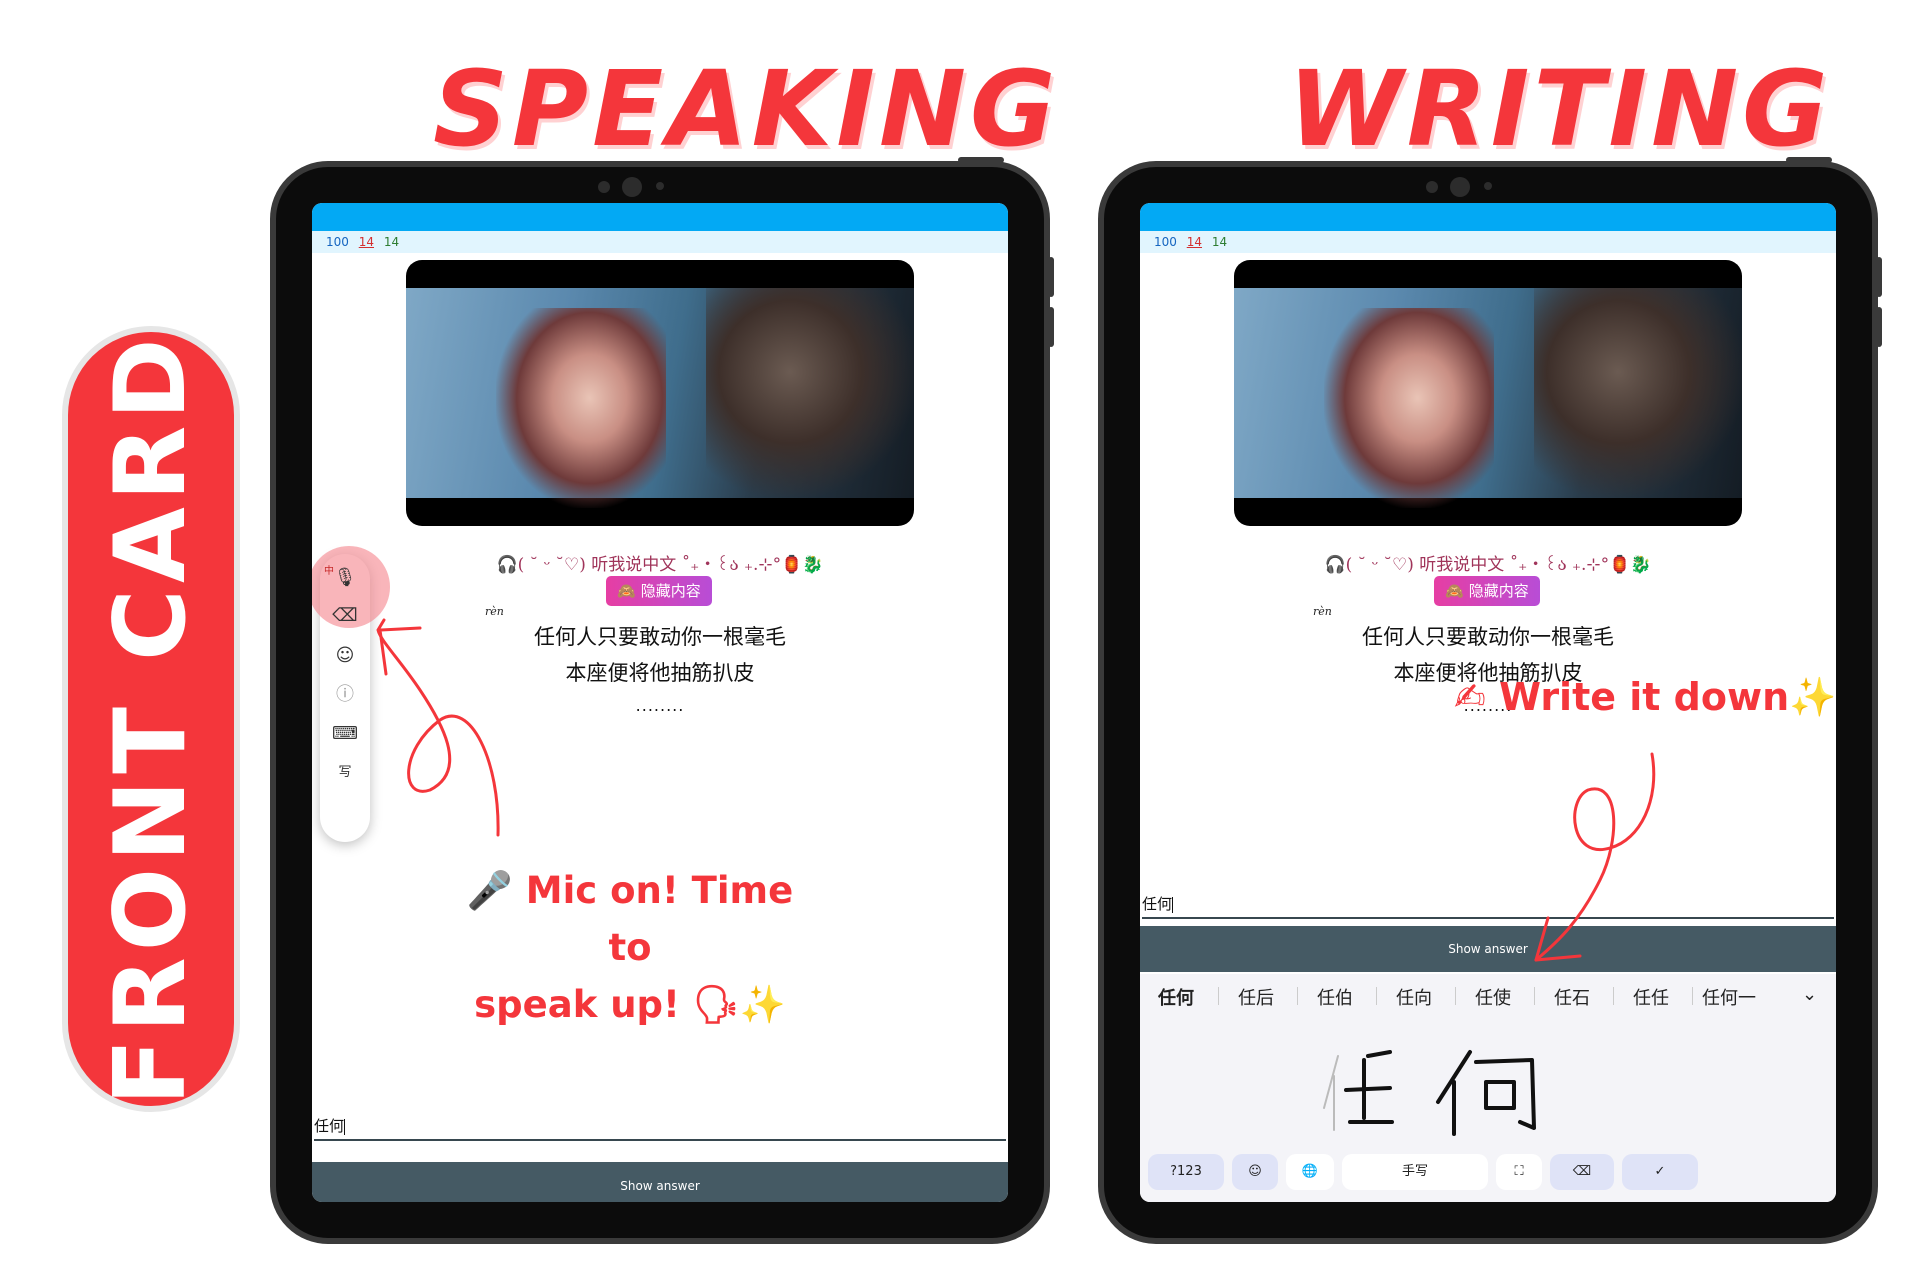 This screenshot has height=1280, width=1920. I want to click on speaking-note: 🎤 Mic on! Time to speak up! 🗣✨, so click(630, 947).